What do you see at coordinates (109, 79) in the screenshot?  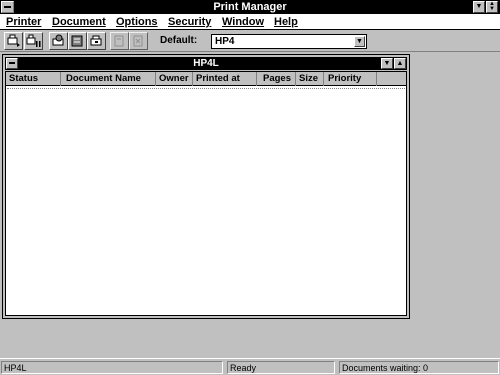 I see `column-header-document-name: Document Name` at bounding box center [109, 79].